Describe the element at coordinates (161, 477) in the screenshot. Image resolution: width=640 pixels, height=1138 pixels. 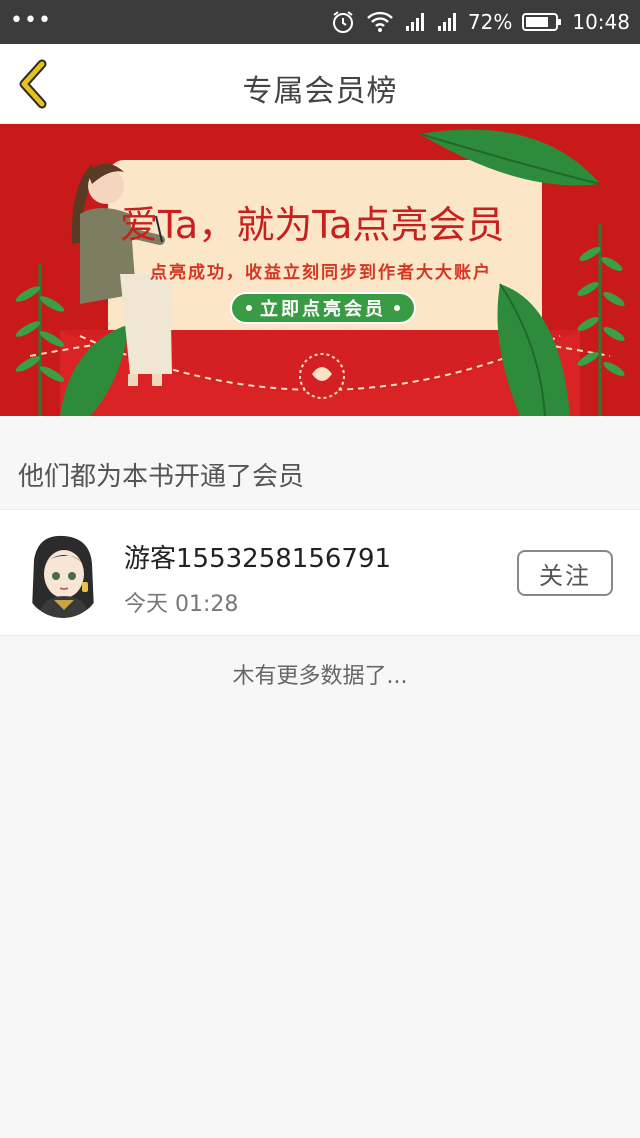
I see `section-title: 他们都为本书开通了会员` at that location.